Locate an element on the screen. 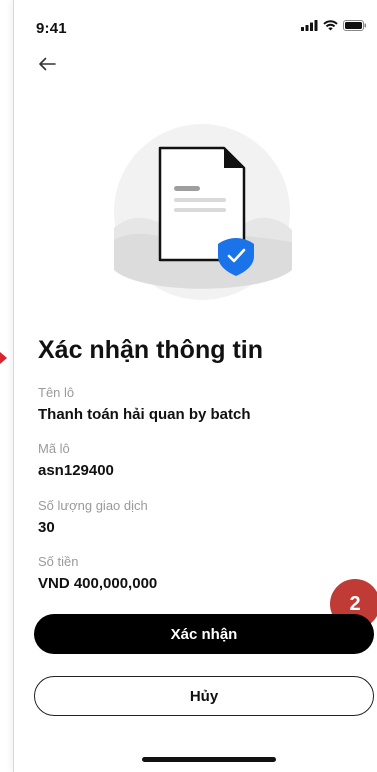 The width and height of the screenshot is (377, 772). field-batch-code: Mã lô asn129400 is located at coordinates (76, 460).